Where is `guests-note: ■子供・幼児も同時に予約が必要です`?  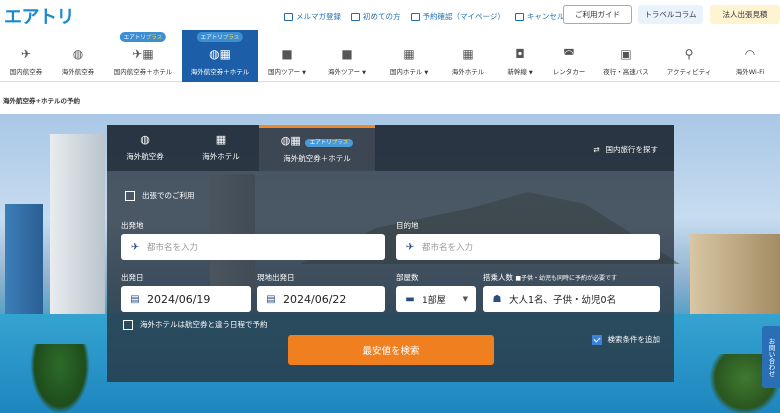 guests-note: ■子供・幼児も同時に予約が必要です is located at coordinates (566, 278).